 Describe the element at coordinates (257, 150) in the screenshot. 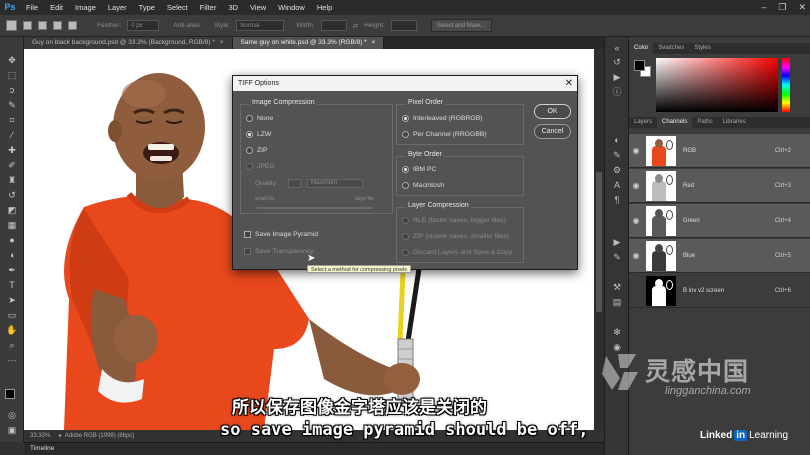

I see `compression-zip-radio: ZIP` at that location.